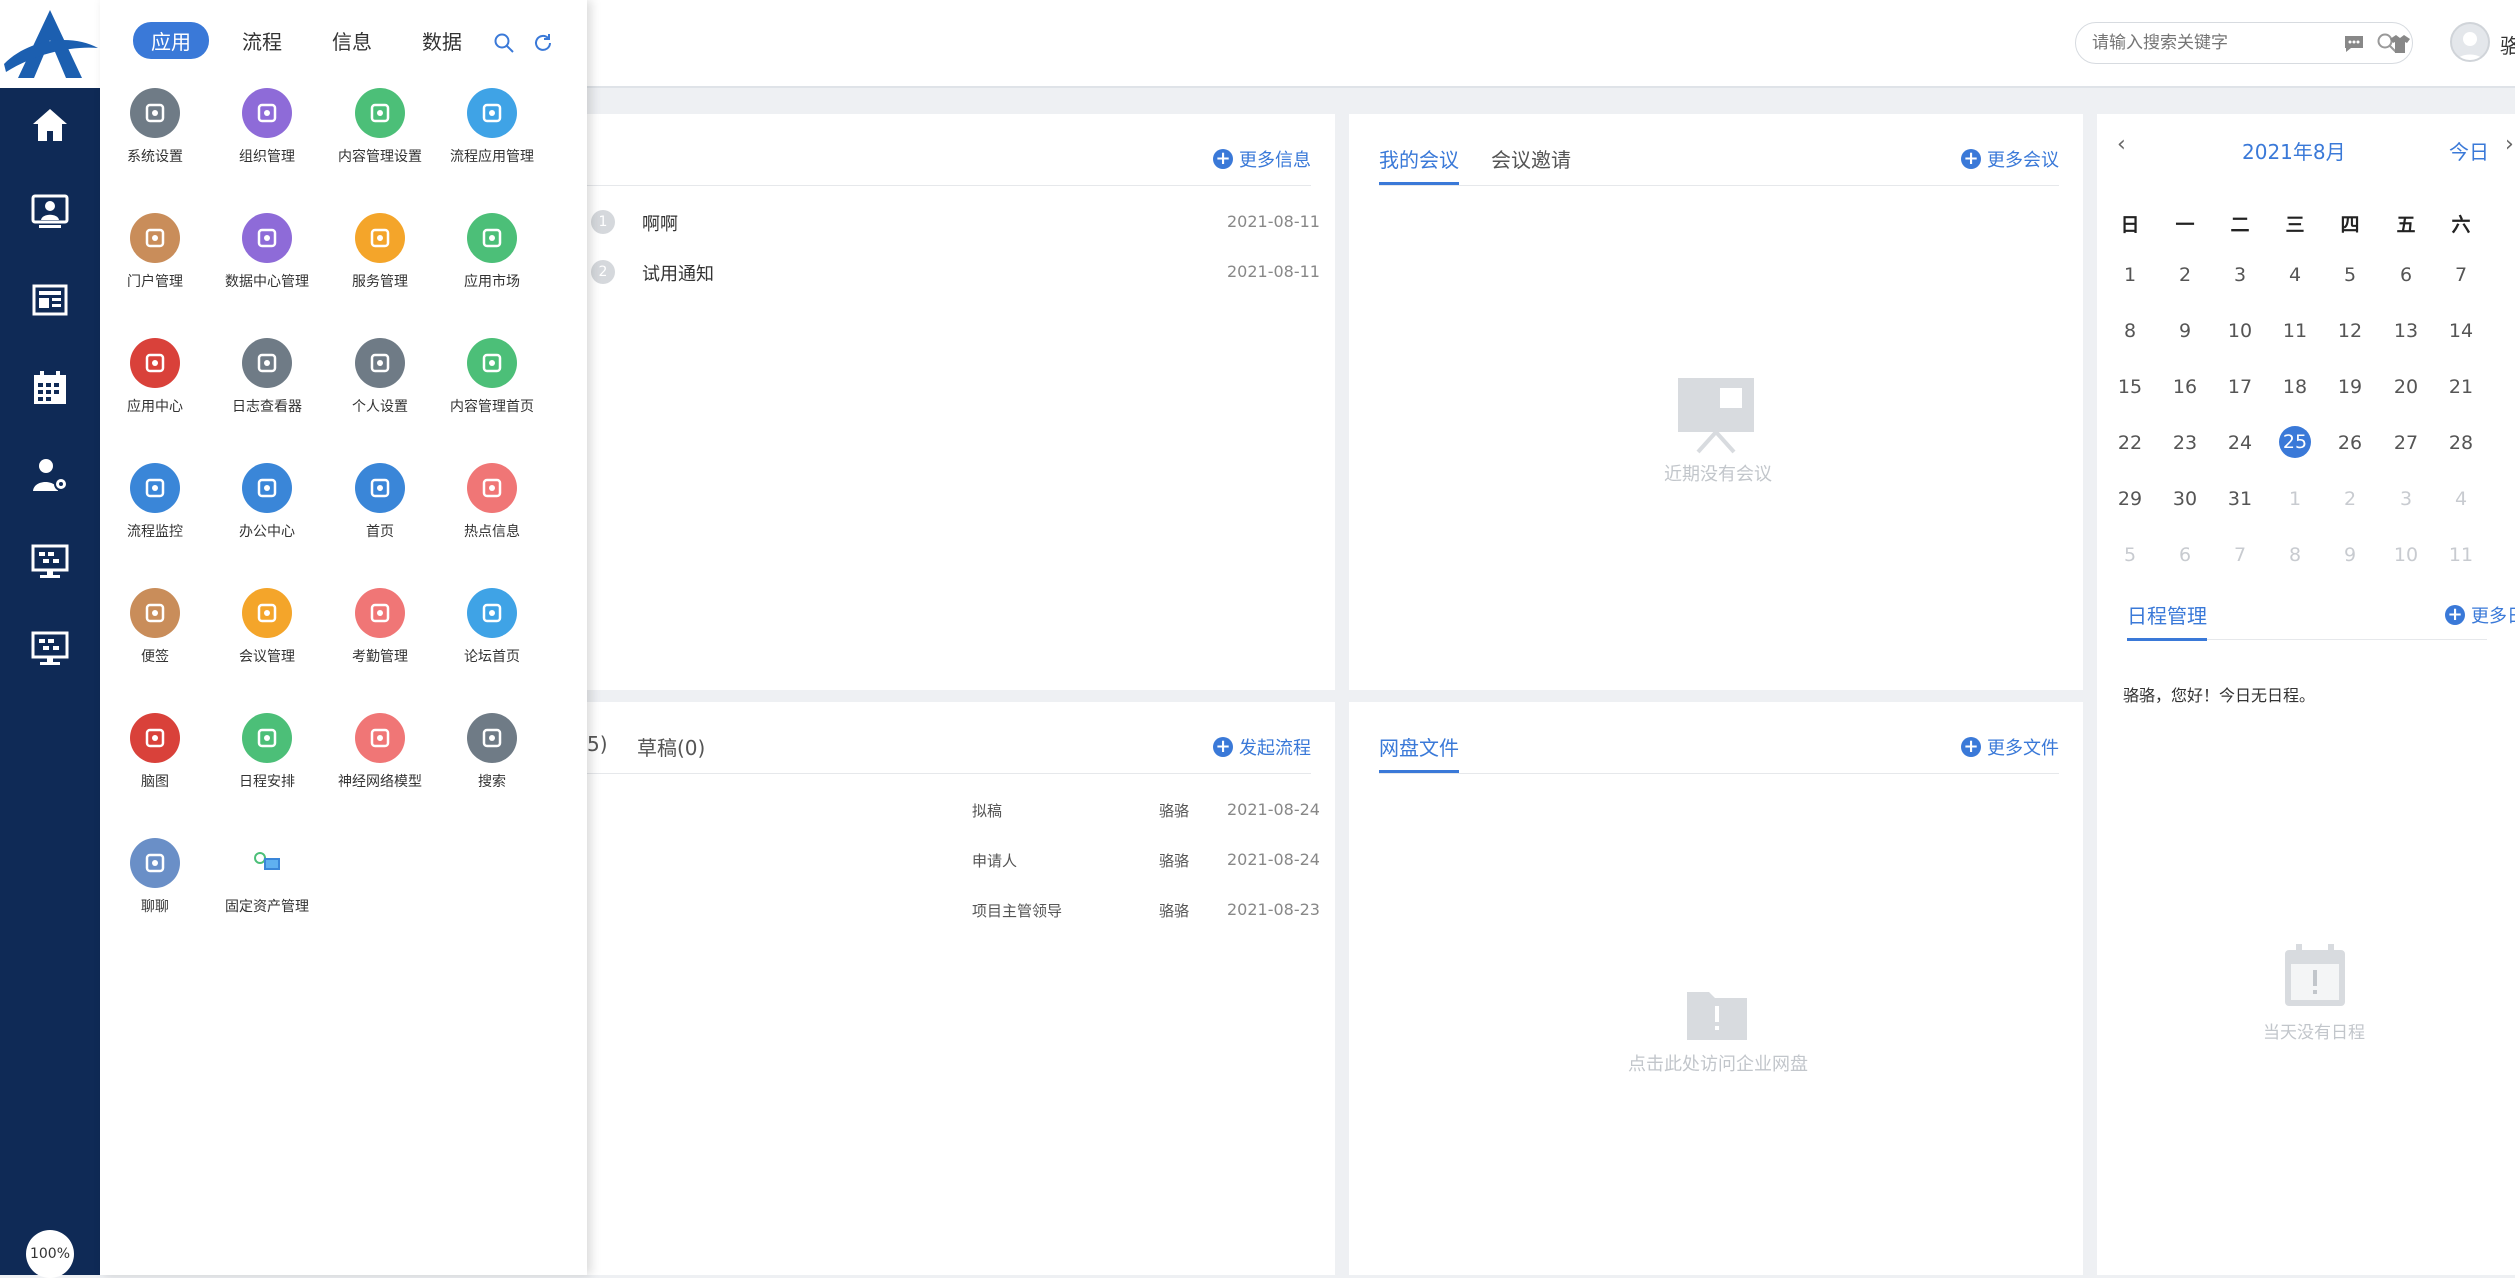 Image resolution: width=2515 pixels, height=1278 pixels. I want to click on calendar-day: 6, so click(2406, 275).